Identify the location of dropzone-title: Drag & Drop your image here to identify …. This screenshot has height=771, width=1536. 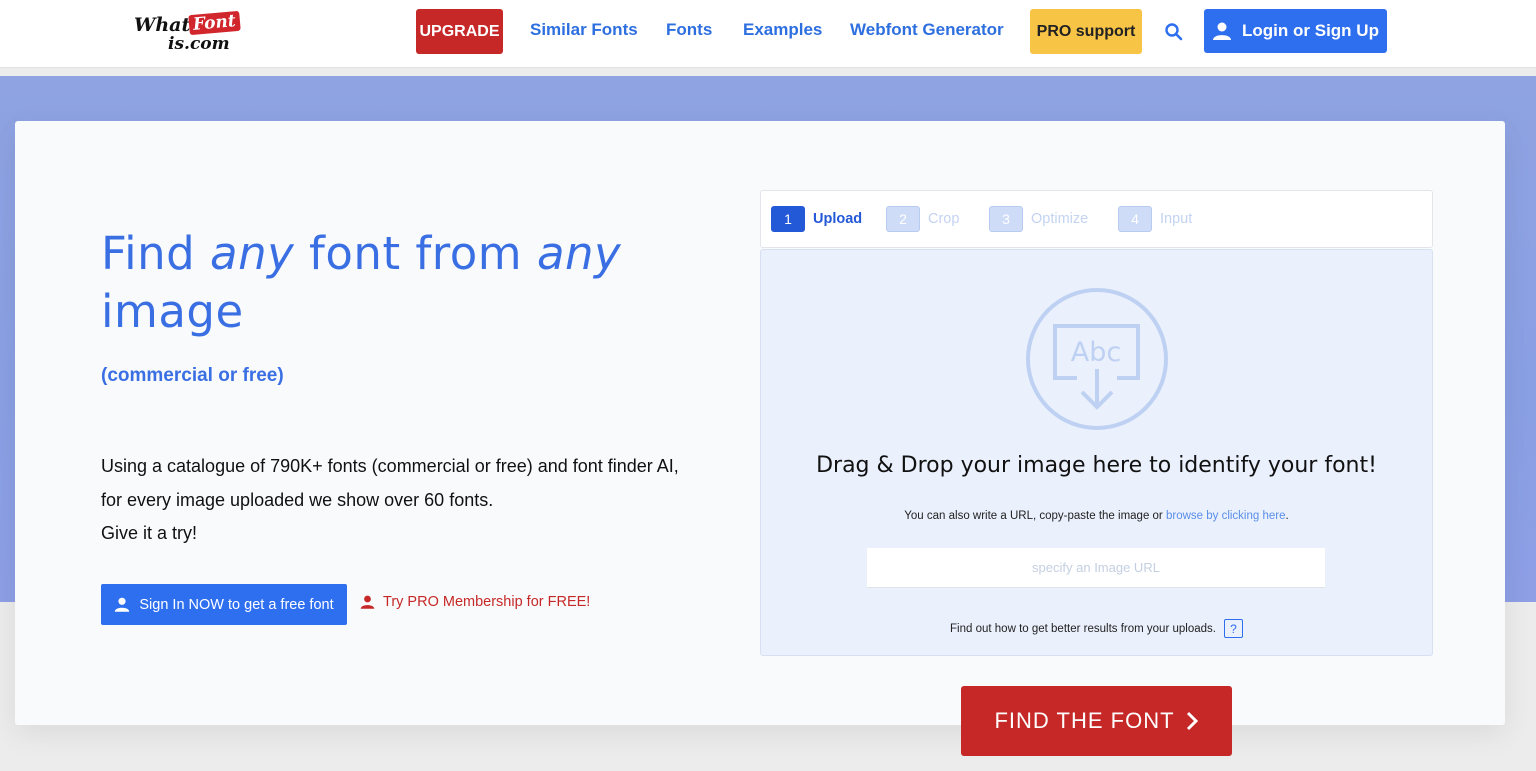
(1096, 465).